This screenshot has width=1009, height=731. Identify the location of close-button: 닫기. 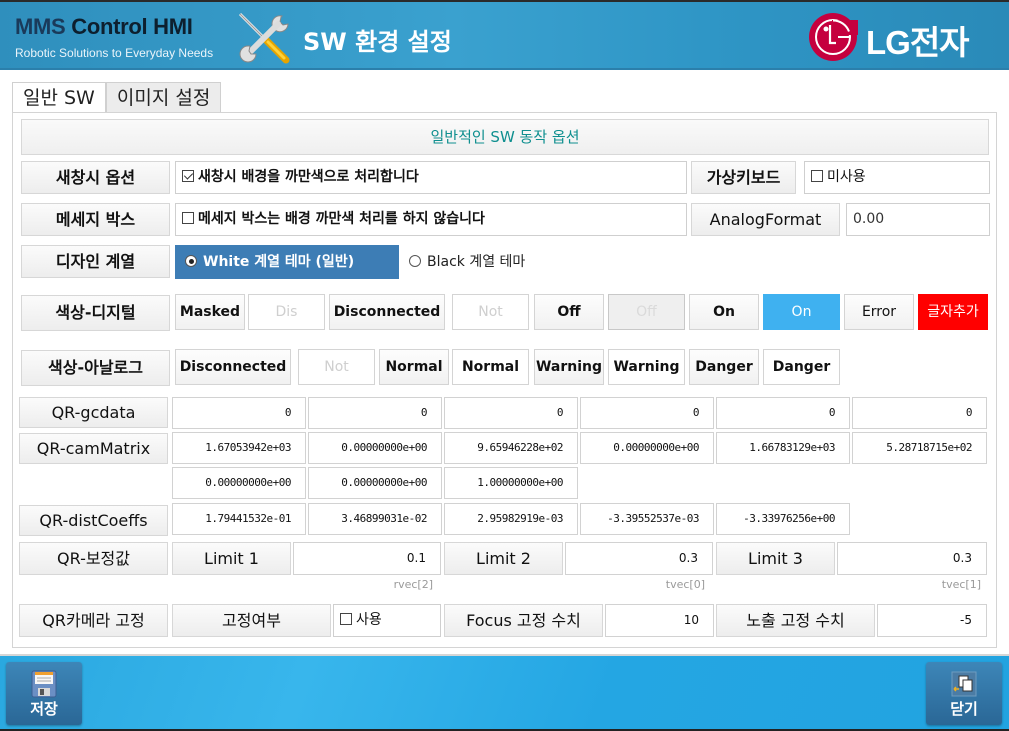
(964, 693).